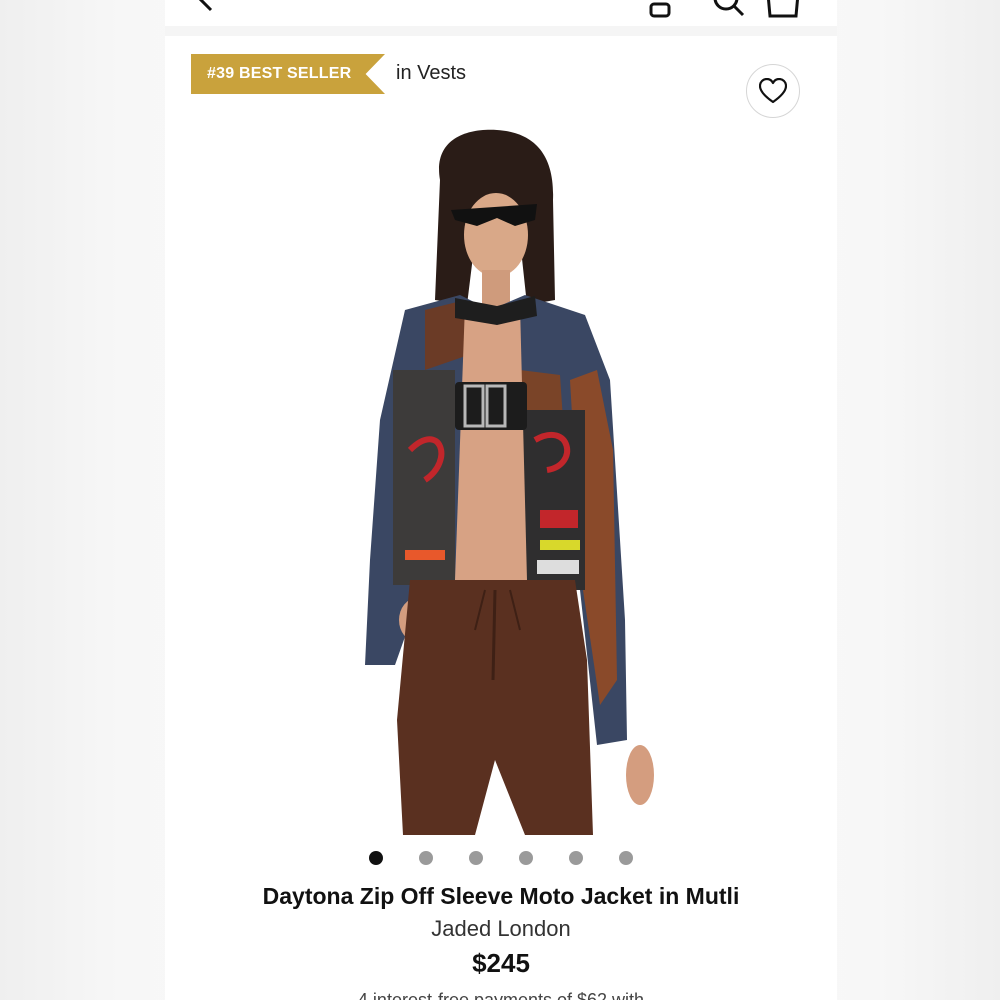 This screenshot has width=1000, height=1000. What do you see at coordinates (501, 929) in the screenshot?
I see `product-brand: Jaded London` at bounding box center [501, 929].